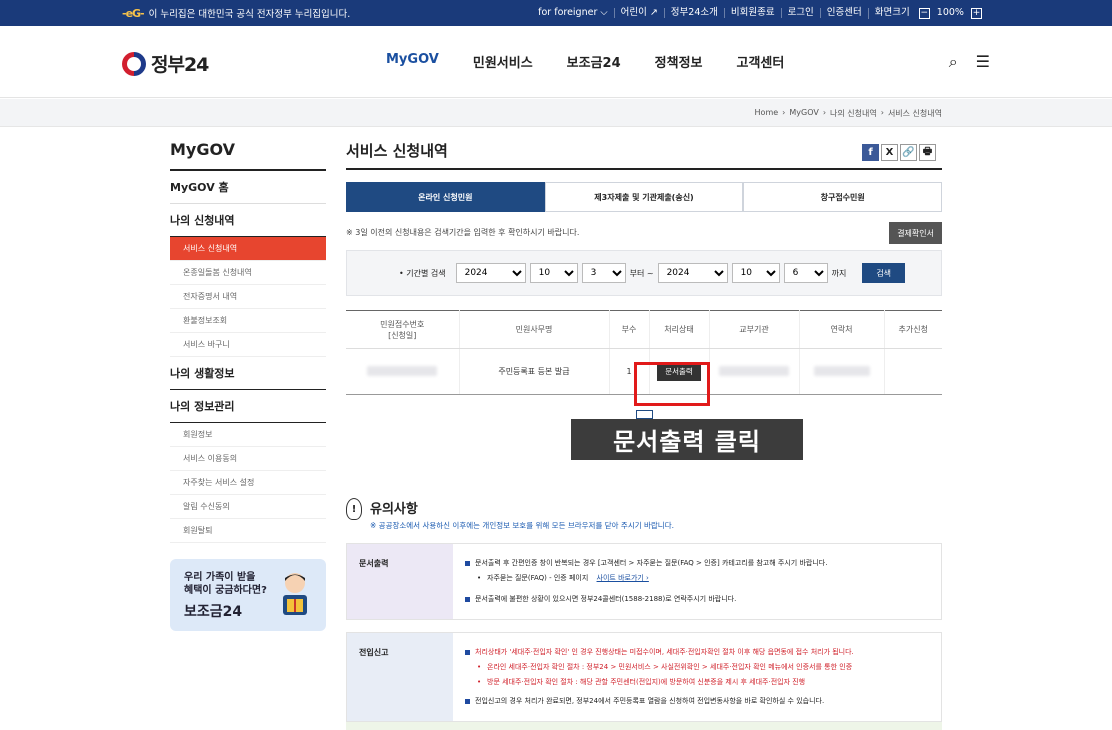 The image size is (1112, 730). Describe the element at coordinates (248, 435) in the screenshot. I see `sidebar-item-member-info: 회원정보` at that location.